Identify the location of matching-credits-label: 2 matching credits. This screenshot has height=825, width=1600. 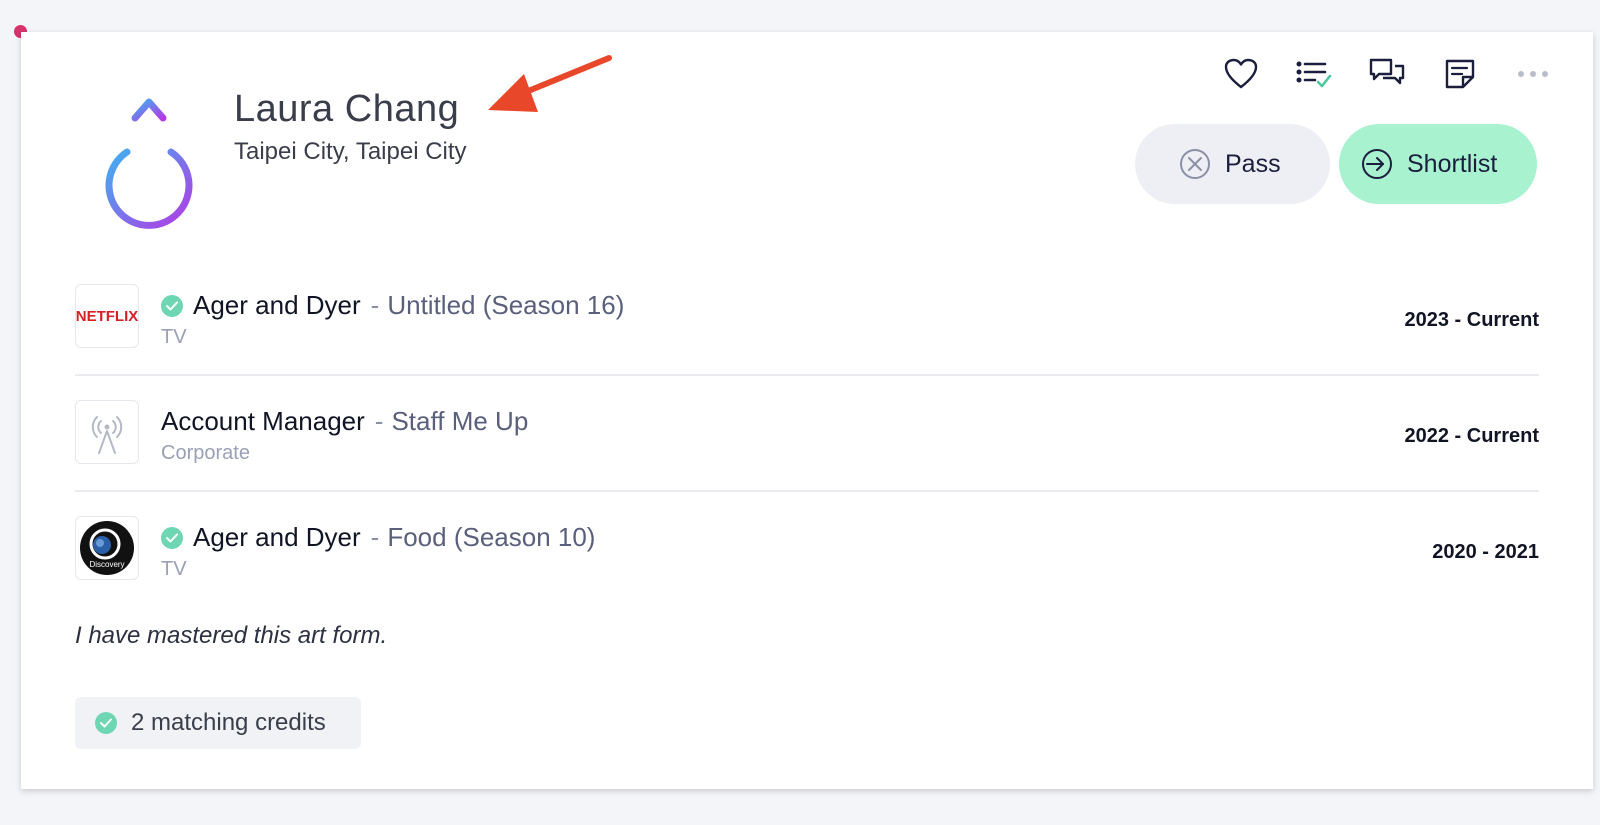
(228, 722).